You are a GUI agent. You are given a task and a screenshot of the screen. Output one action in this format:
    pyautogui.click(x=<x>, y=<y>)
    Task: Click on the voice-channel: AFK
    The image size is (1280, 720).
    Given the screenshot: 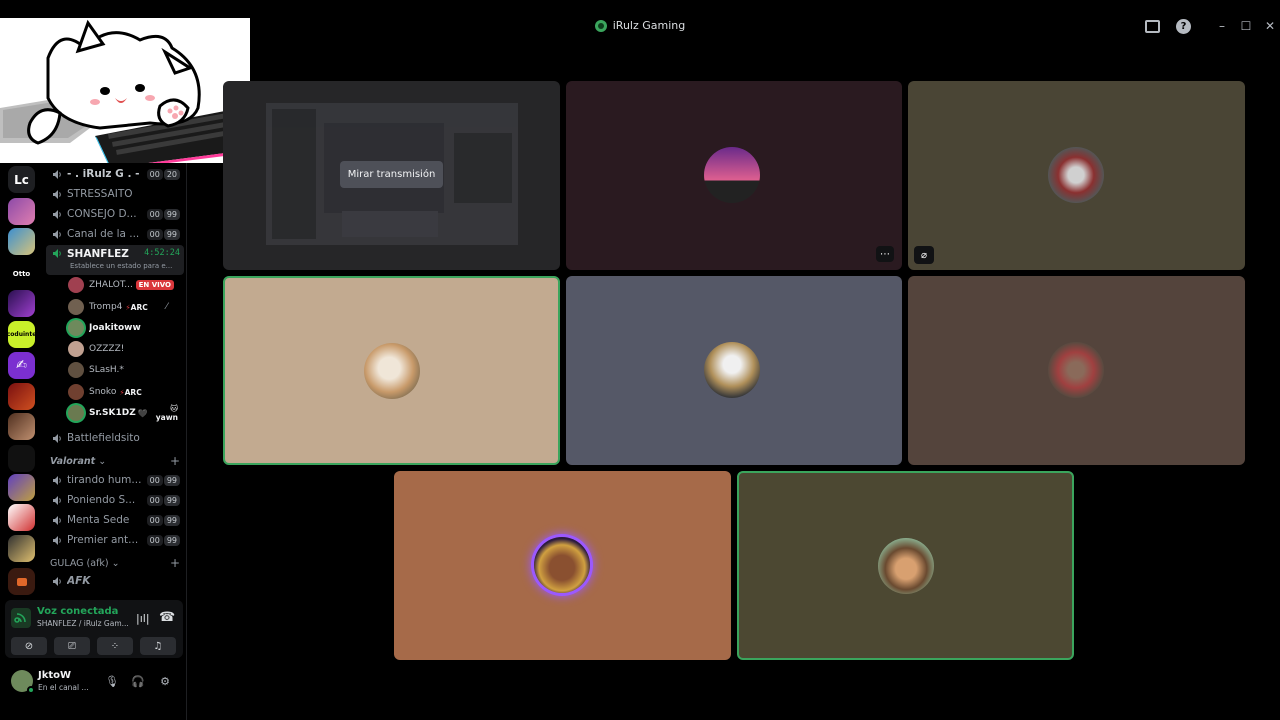 What is the action you would take?
    pyautogui.click(x=115, y=581)
    